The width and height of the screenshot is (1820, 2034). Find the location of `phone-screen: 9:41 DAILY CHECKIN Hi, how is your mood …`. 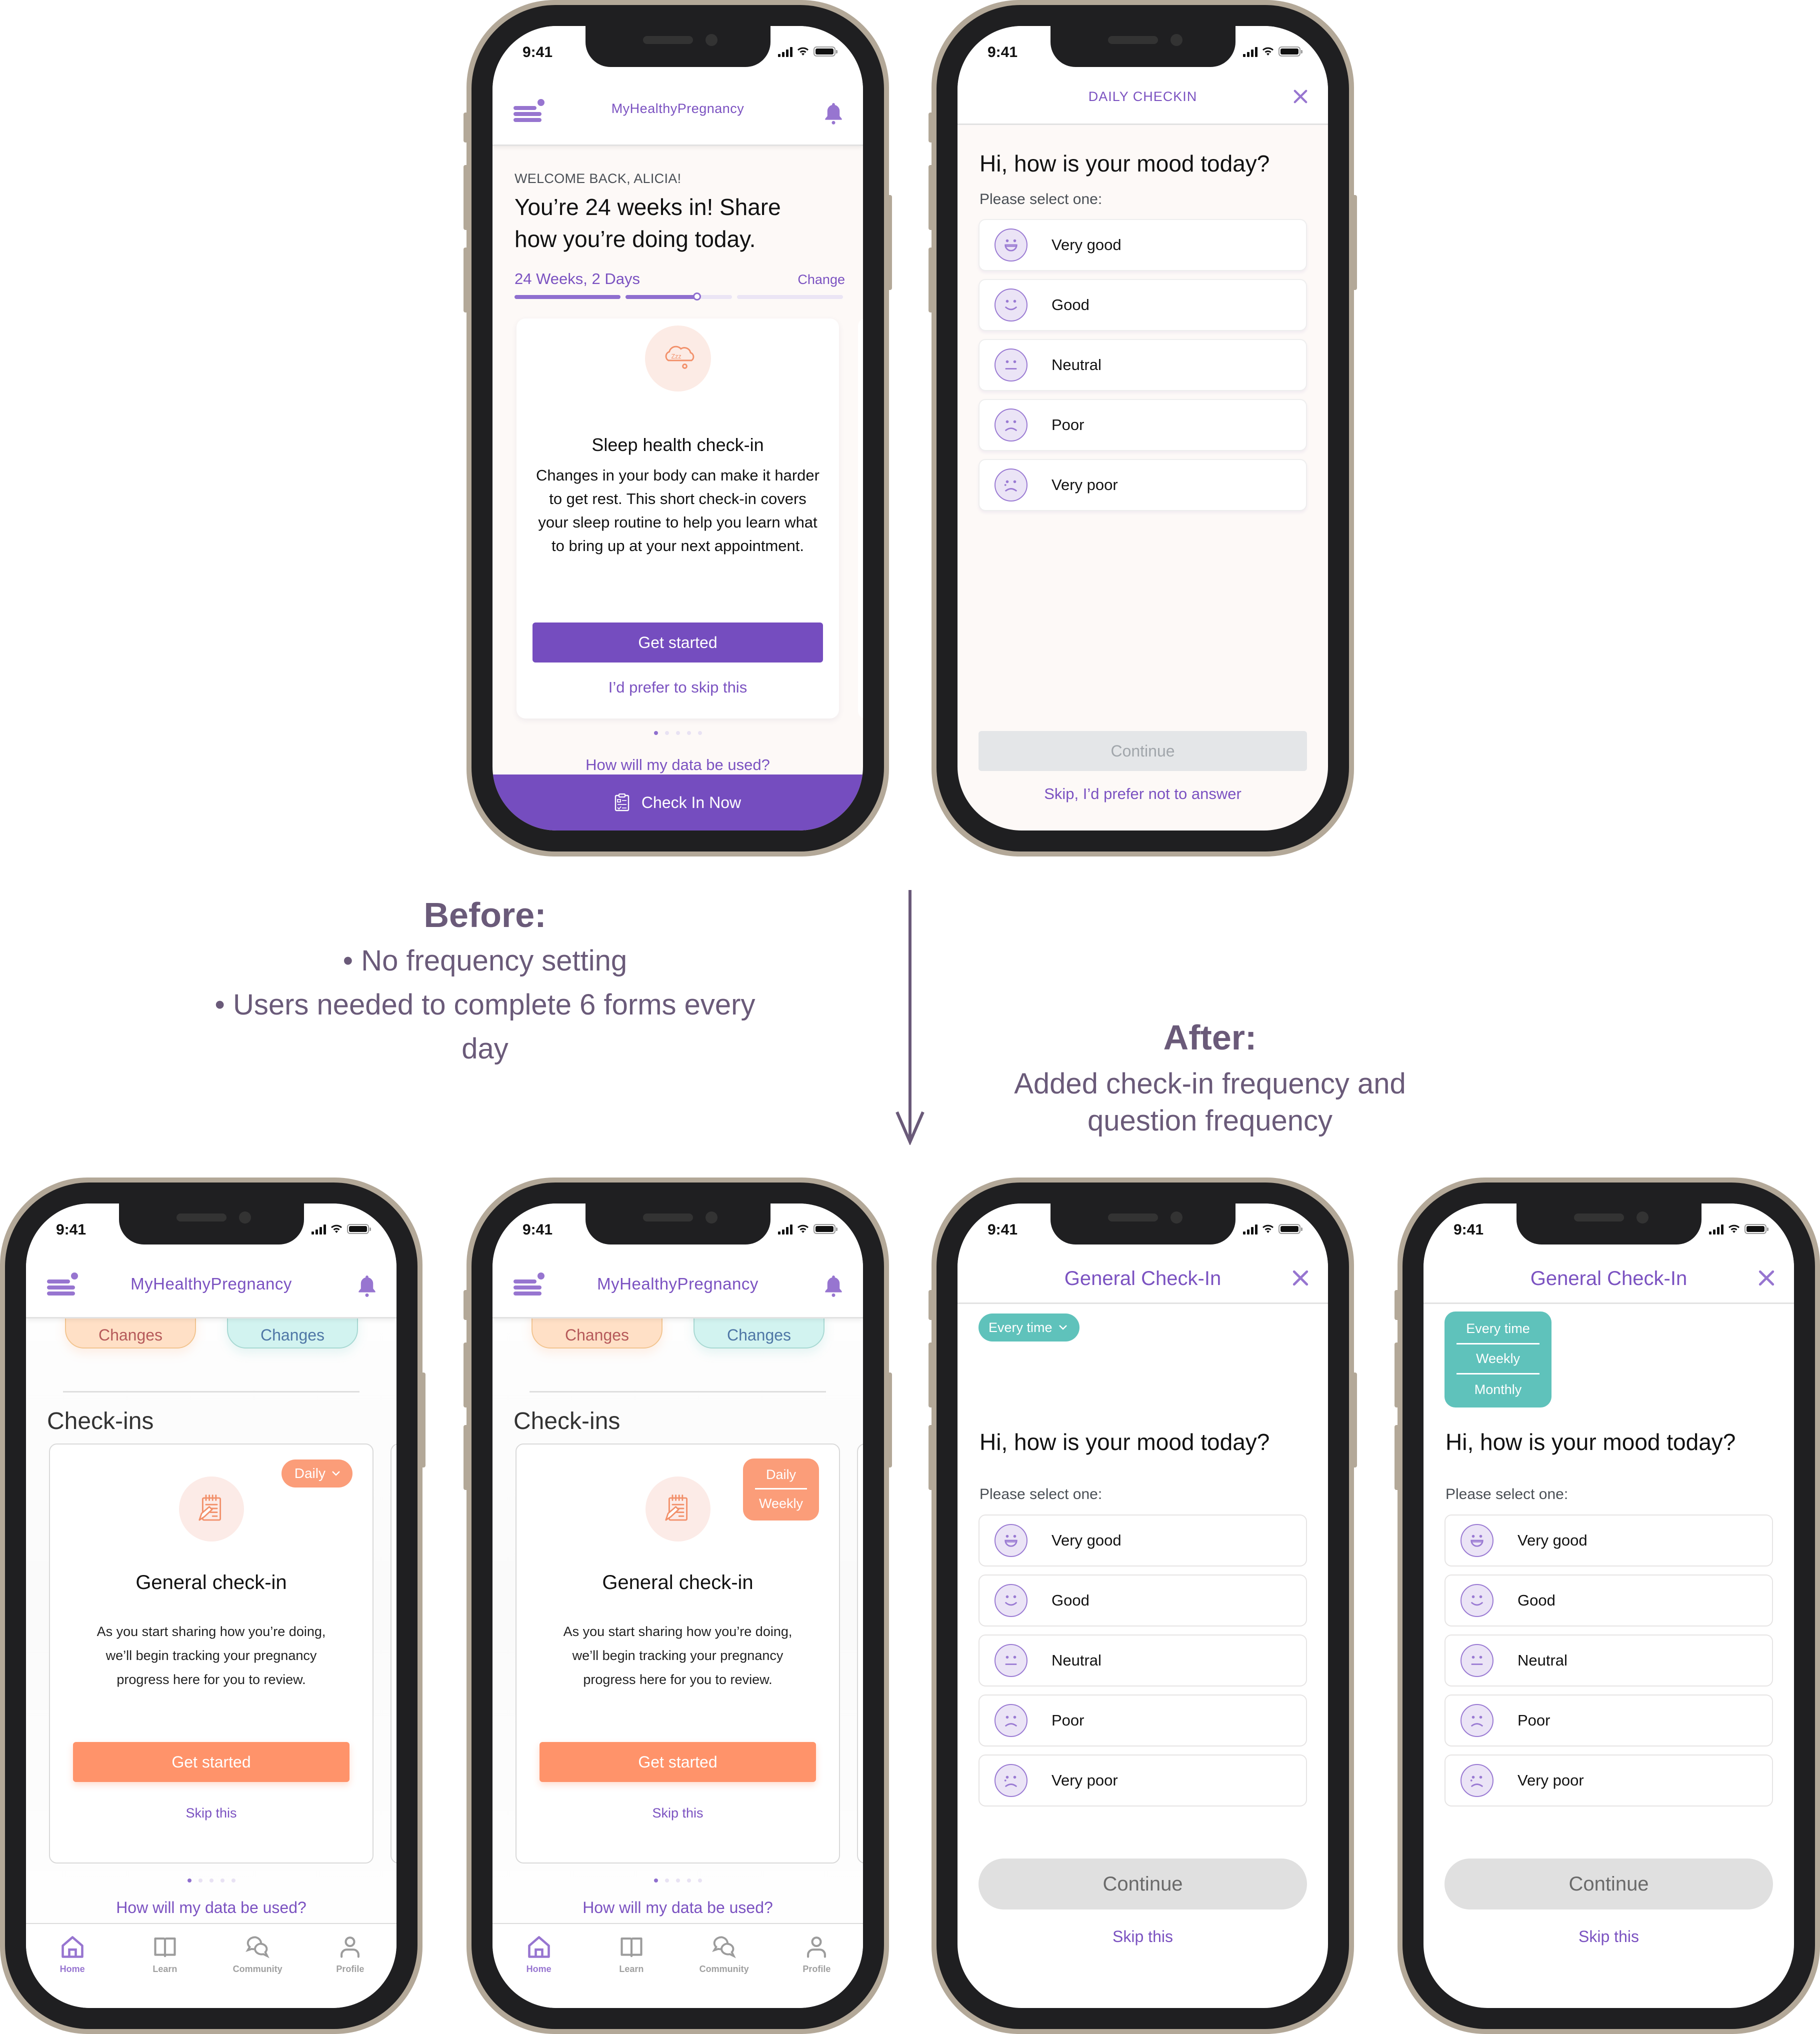

phone-screen: 9:41 DAILY CHECKIN Hi, how is your mood … is located at coordinates (1143, 428).